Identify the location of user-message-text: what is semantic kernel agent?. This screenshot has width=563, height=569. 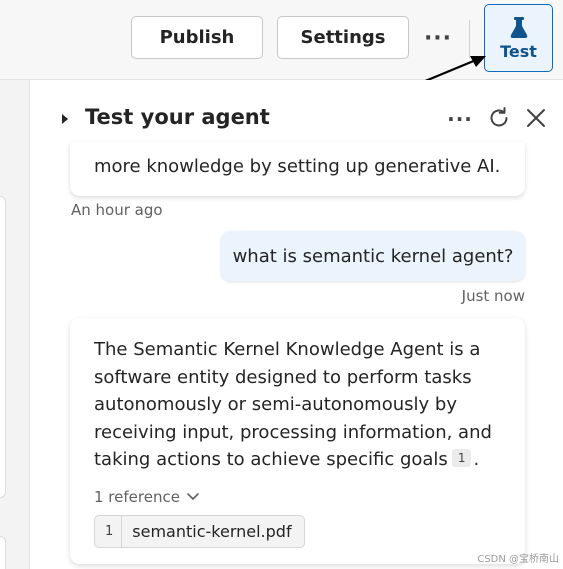
(373, 256).